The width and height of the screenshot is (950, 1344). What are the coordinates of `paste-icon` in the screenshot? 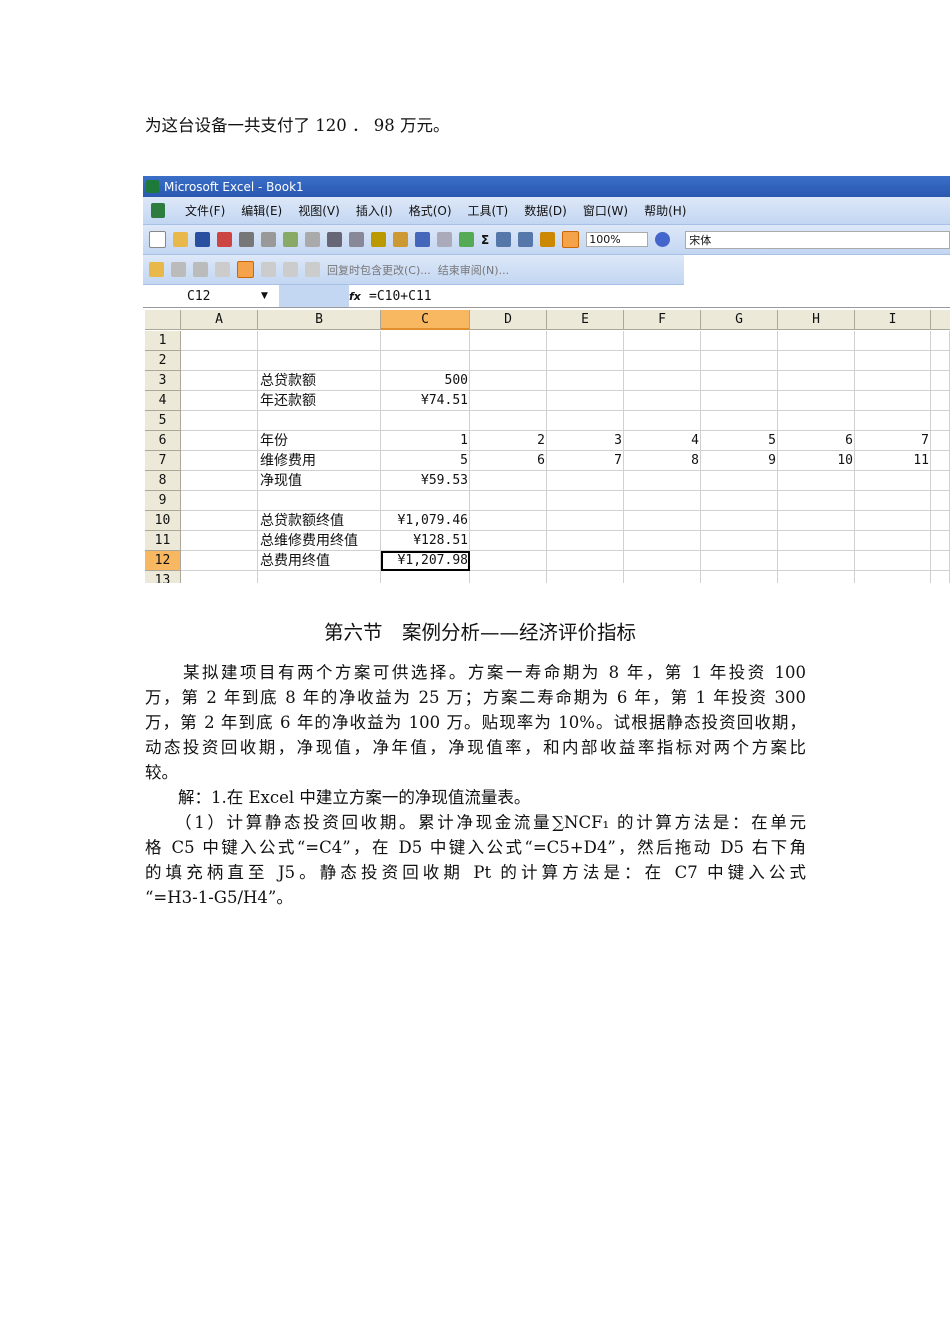 It's located at (378, 239).